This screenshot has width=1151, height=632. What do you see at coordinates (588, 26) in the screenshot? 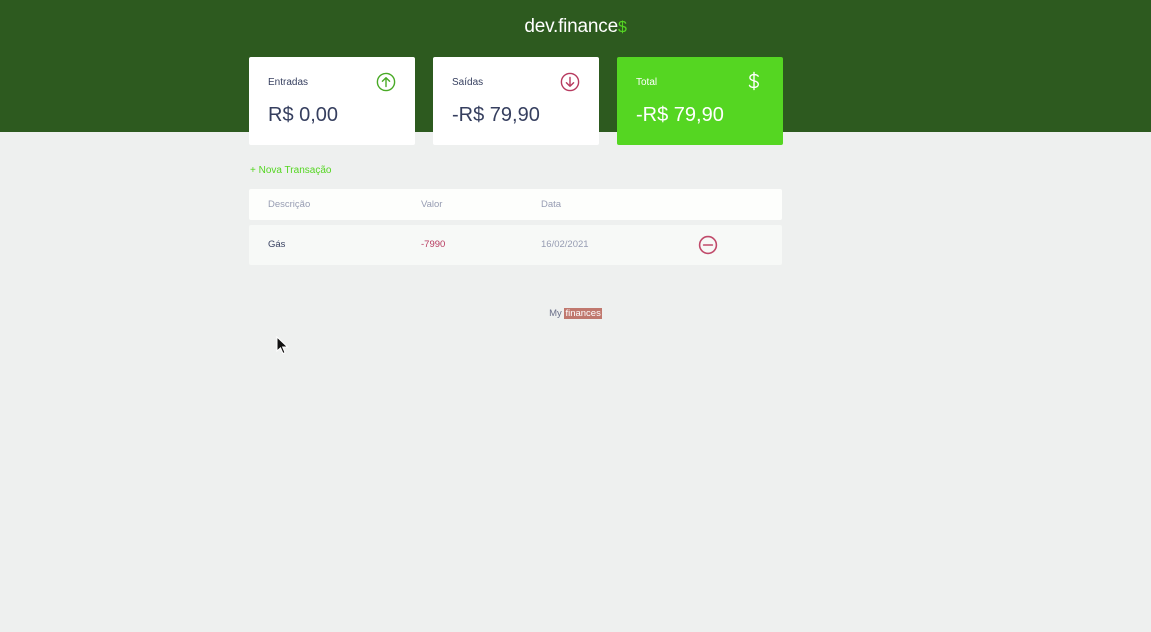
I see `logo-rest: finance` at bounding box center [588, 26].